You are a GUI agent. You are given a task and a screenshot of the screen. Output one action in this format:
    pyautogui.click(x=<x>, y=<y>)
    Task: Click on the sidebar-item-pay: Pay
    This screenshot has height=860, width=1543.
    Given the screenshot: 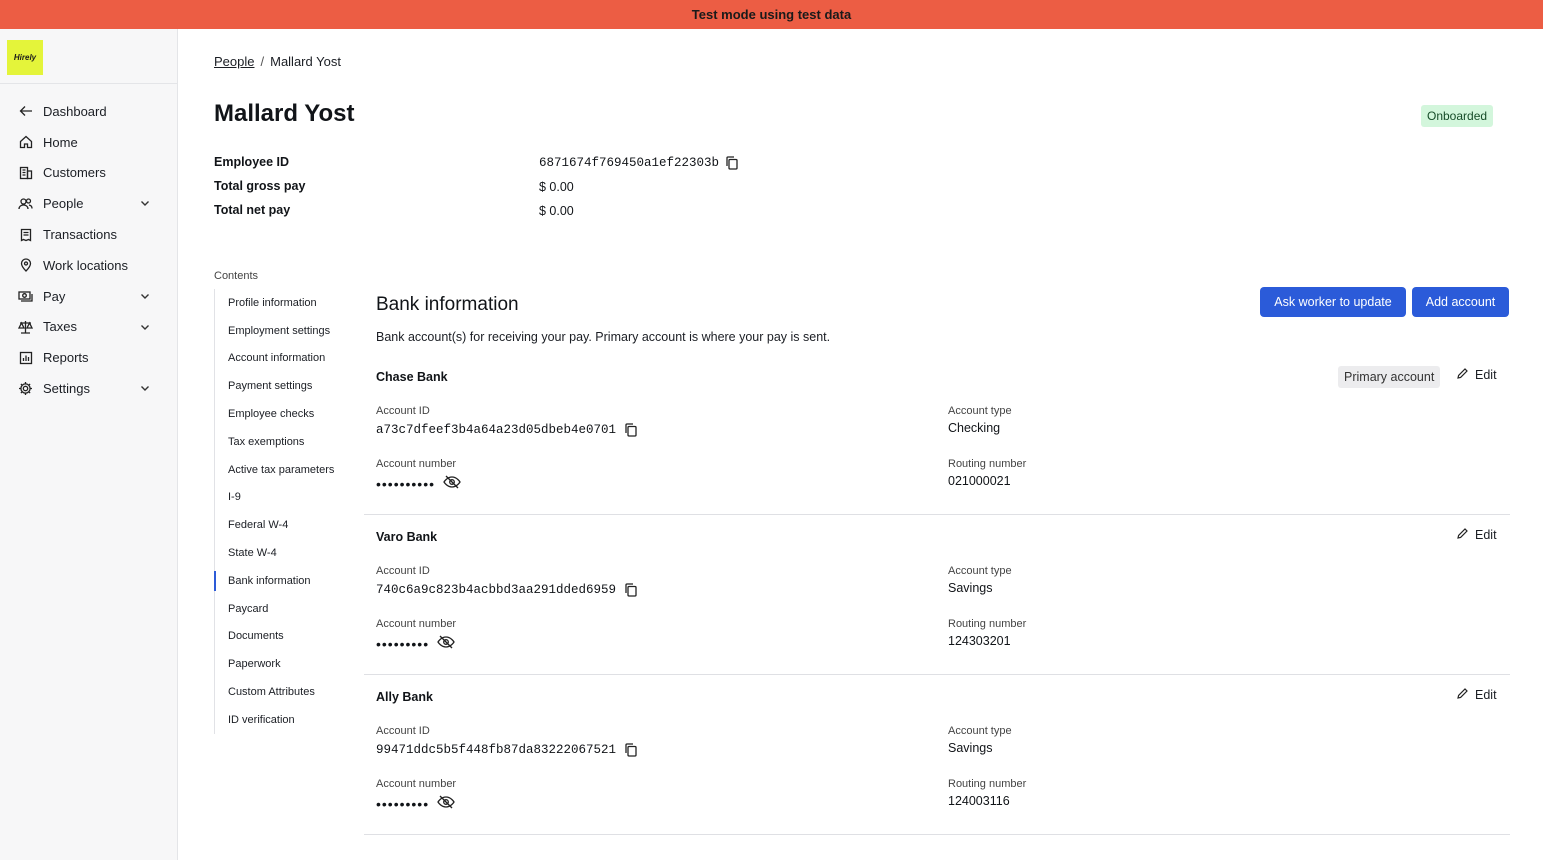 What is the action you would take?
    pyautogui.click(x=88, y=296)
    